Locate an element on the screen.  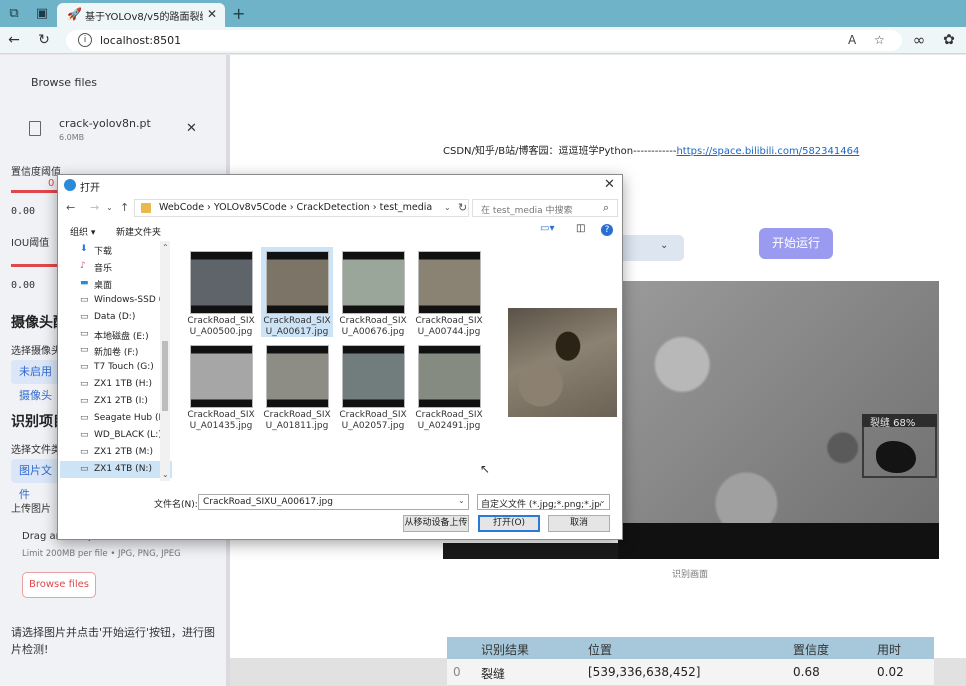
tree-item: ▭ Seagate Hub (K: is located at coordinates (116, 418).